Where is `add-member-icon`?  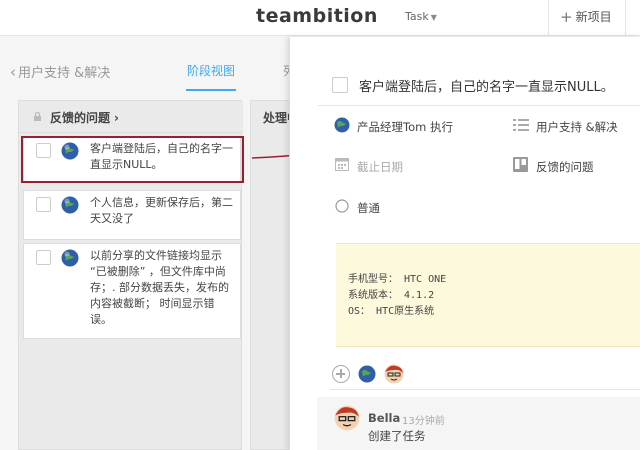
add-member-icon is located at coordinates (341, 374).